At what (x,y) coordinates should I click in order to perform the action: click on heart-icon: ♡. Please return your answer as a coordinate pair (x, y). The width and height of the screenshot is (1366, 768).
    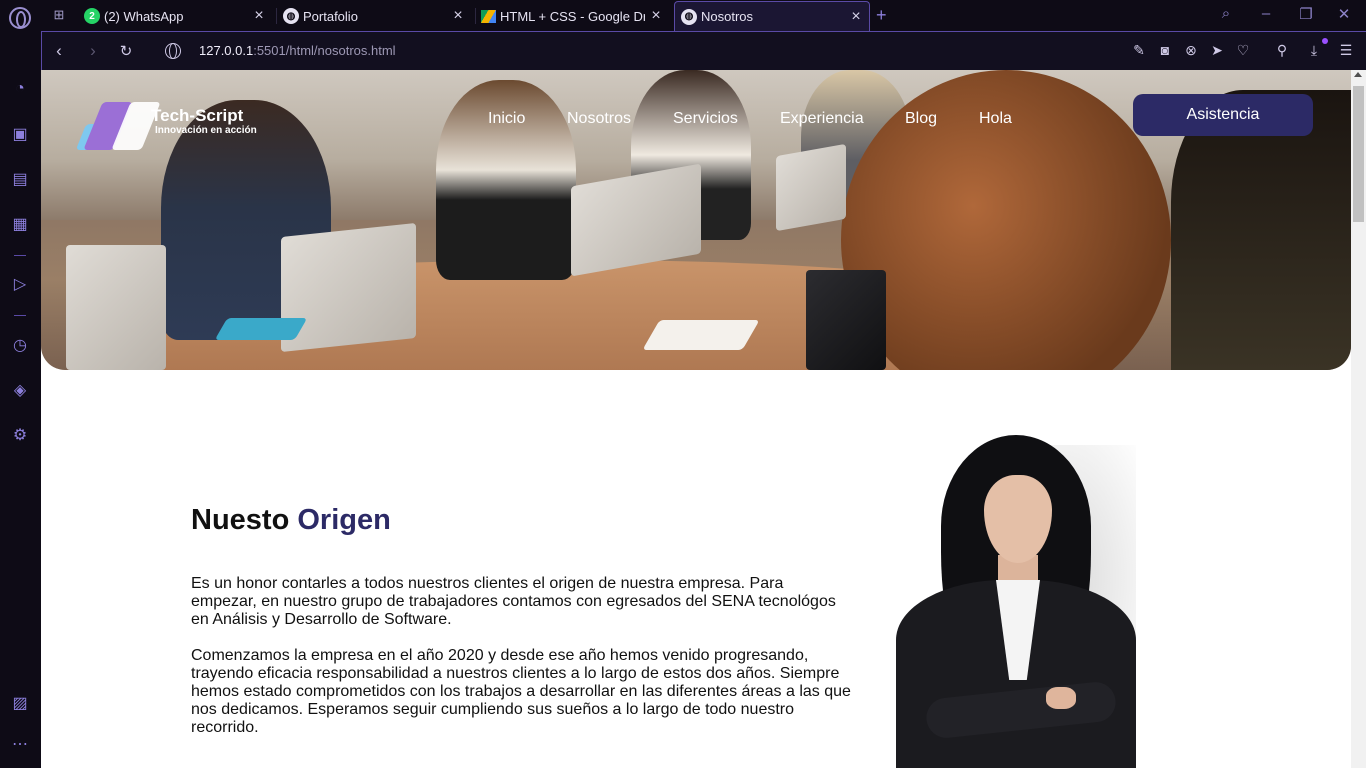
    Looking at the image, I should click on (1243, 50).